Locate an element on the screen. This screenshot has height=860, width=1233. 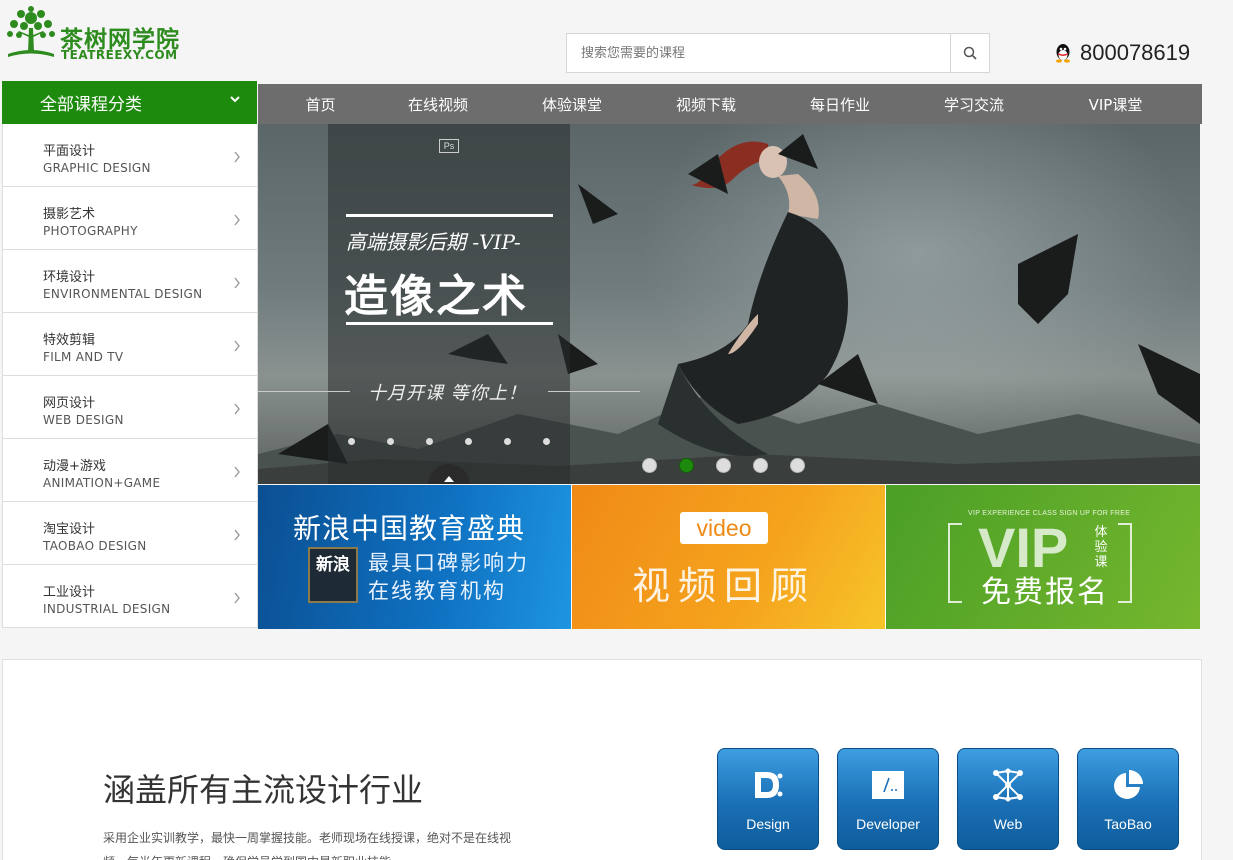
chevron-down-icon is located at coordinates (235, 99).